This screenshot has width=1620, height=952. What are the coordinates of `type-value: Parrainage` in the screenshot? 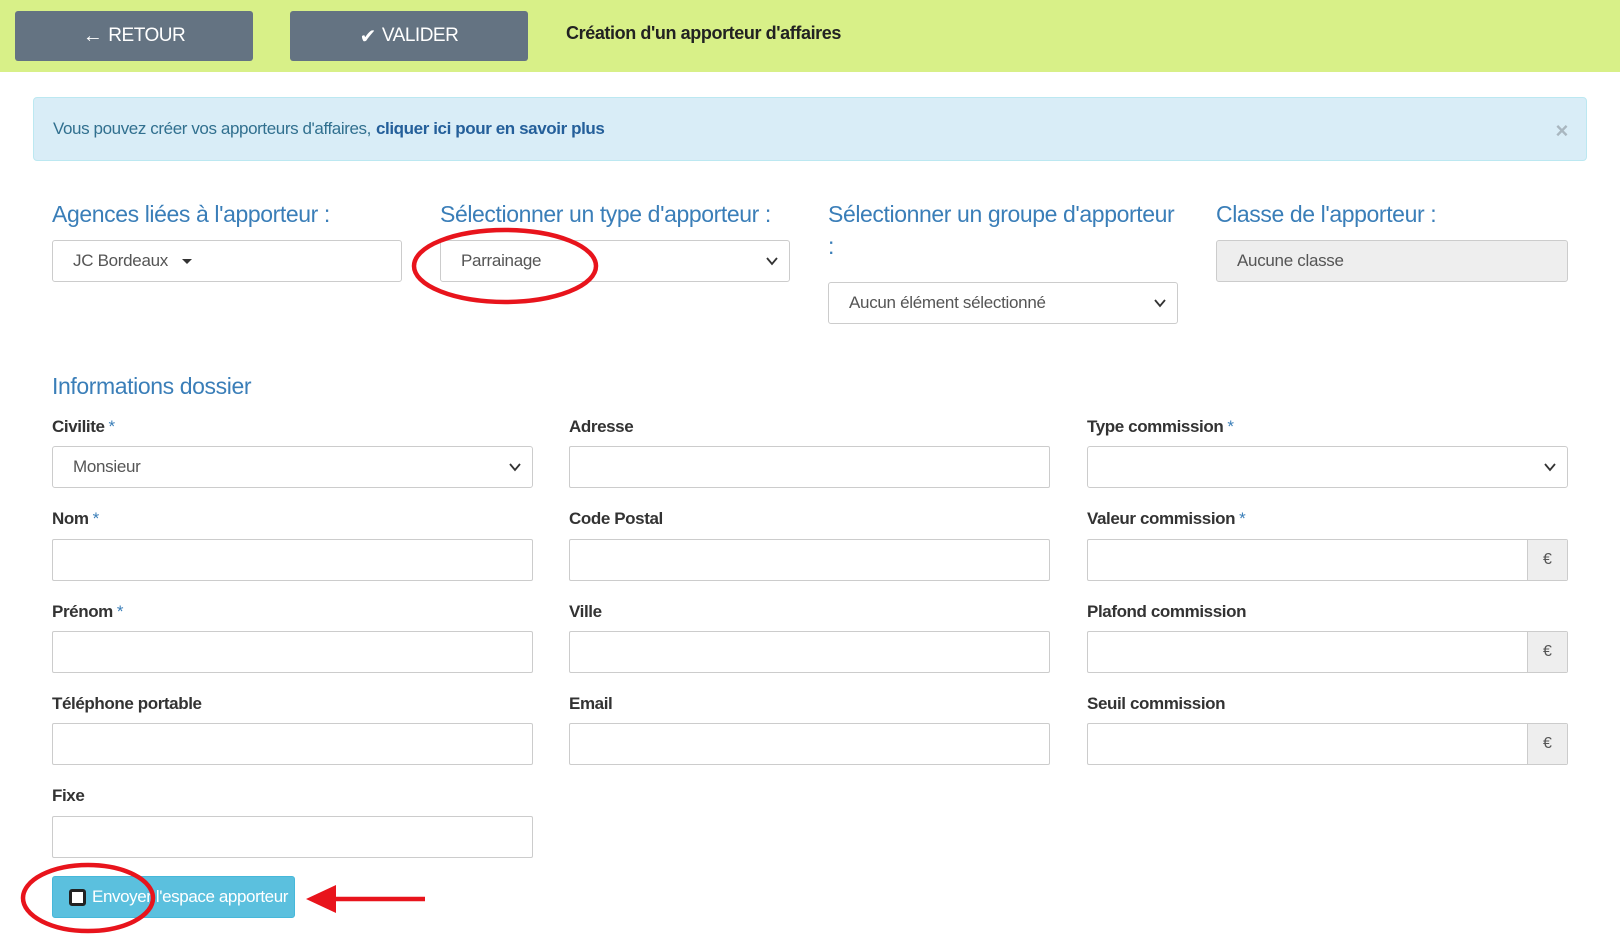 It's located at (501, 260).